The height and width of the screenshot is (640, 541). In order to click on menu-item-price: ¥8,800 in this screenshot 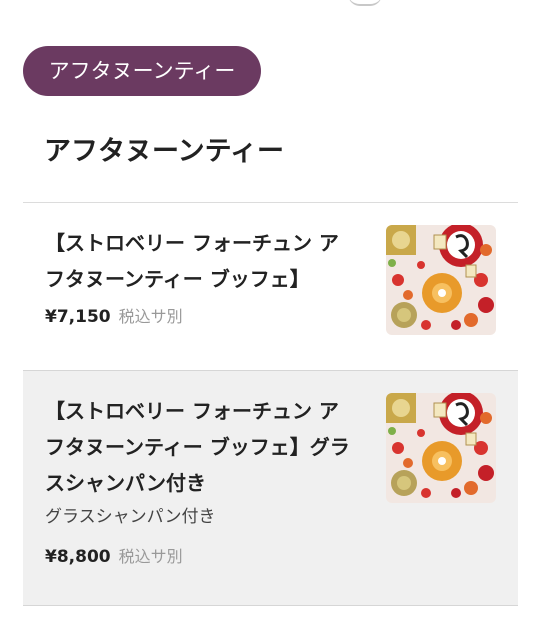, I will do `click(78, 557)`.